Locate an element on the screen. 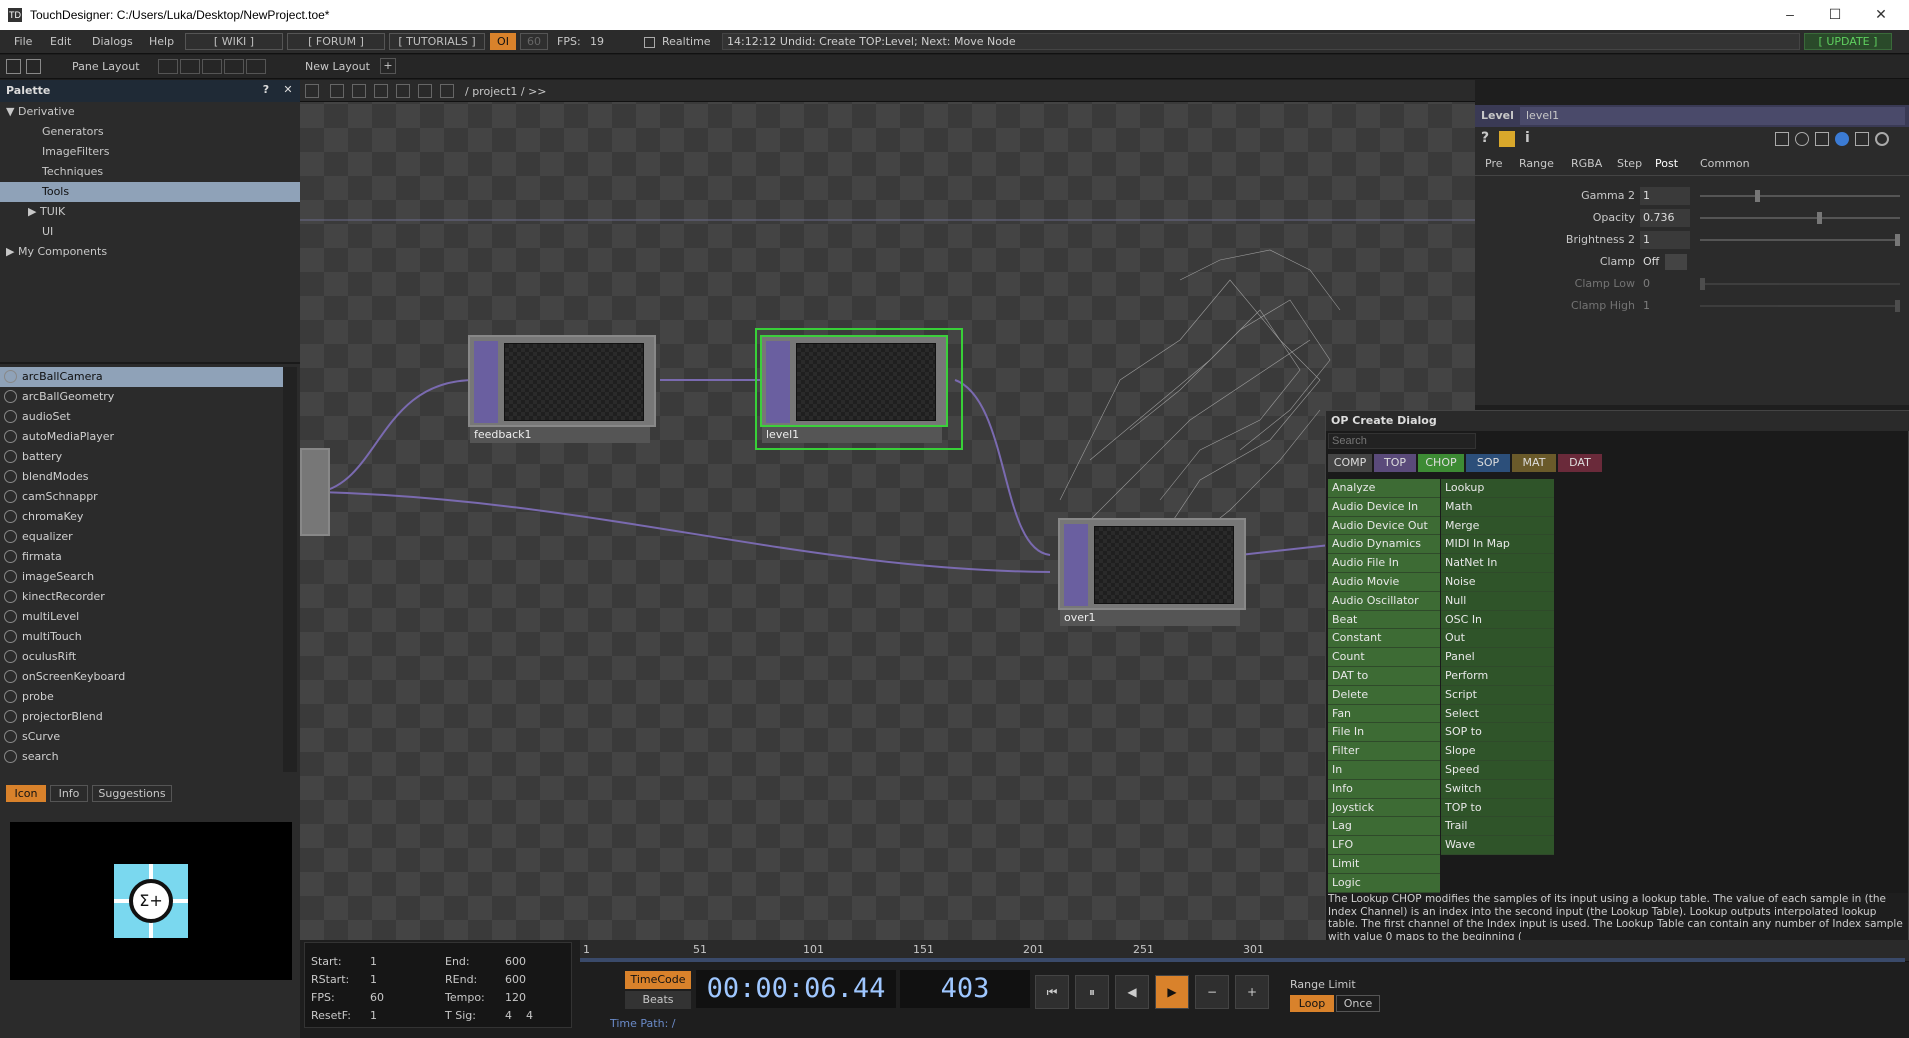 This screenshot has width=1909, height=1038. op-item: TOP to is located at coordinates (1497, 808).